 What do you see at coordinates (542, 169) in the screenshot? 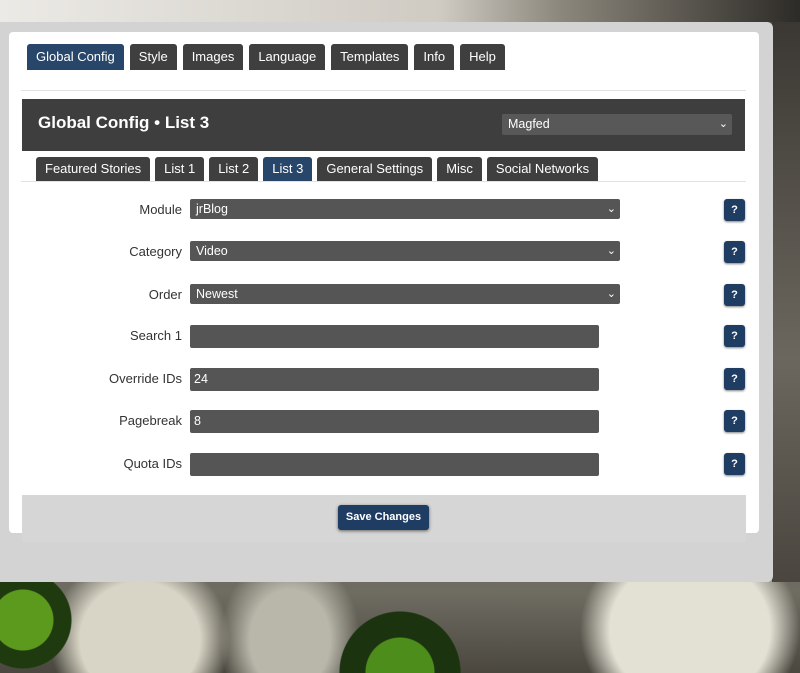
I see `subtab-social-networks: Social Networks` at bounding box center [542, 169].